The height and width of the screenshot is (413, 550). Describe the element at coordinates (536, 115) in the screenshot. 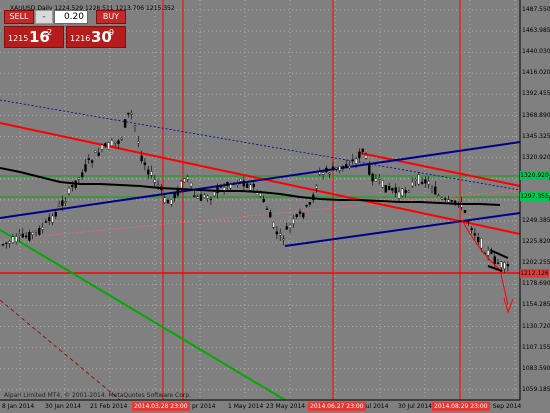

I see `price-axis-label: 1368.890` at that location.